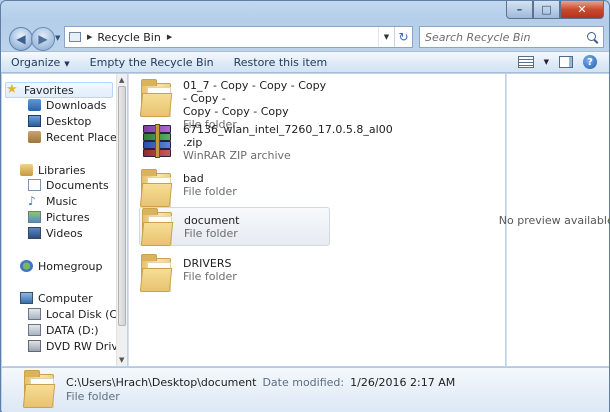 The image size is (610, 412). I want to click on scrollbar-thumb, so click(122, 206).